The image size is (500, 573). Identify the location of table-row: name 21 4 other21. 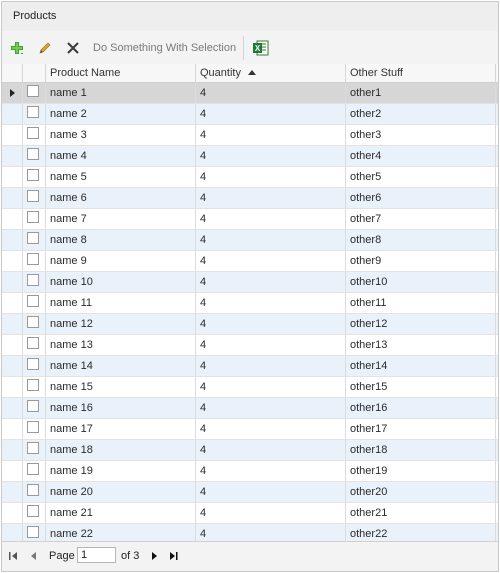
(250, 513).